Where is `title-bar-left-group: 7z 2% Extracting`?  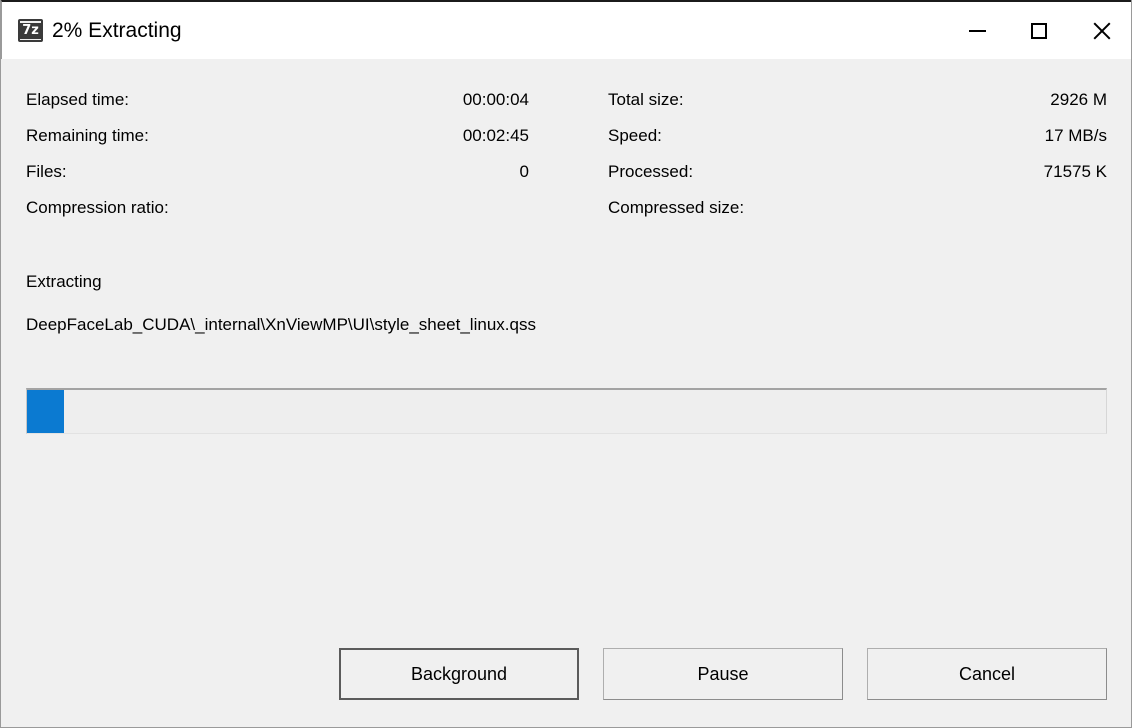
title-bar-left-group: 7z 2% Extracting is located at coordinates (100, 30).